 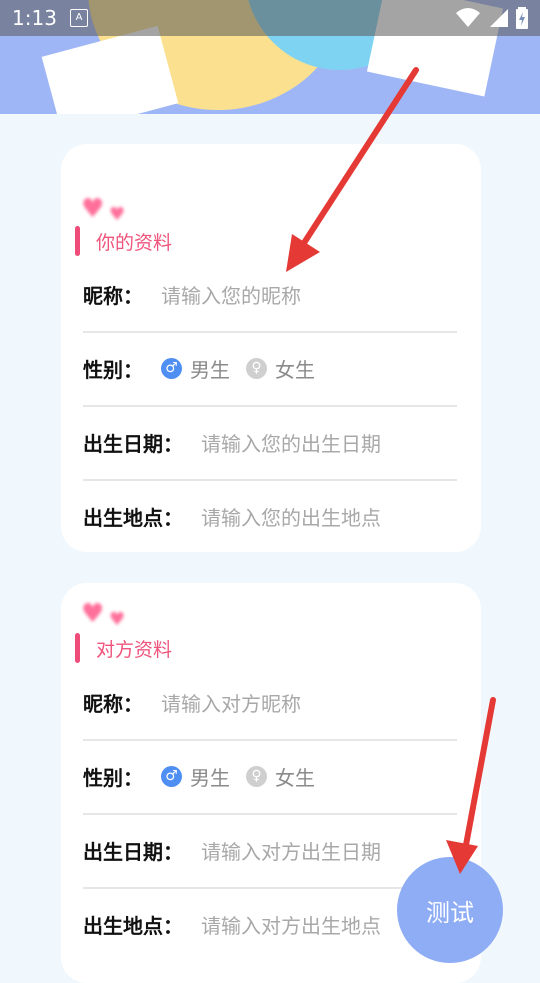 I want to click on test-button: 测试, so click(x=450, y=910).